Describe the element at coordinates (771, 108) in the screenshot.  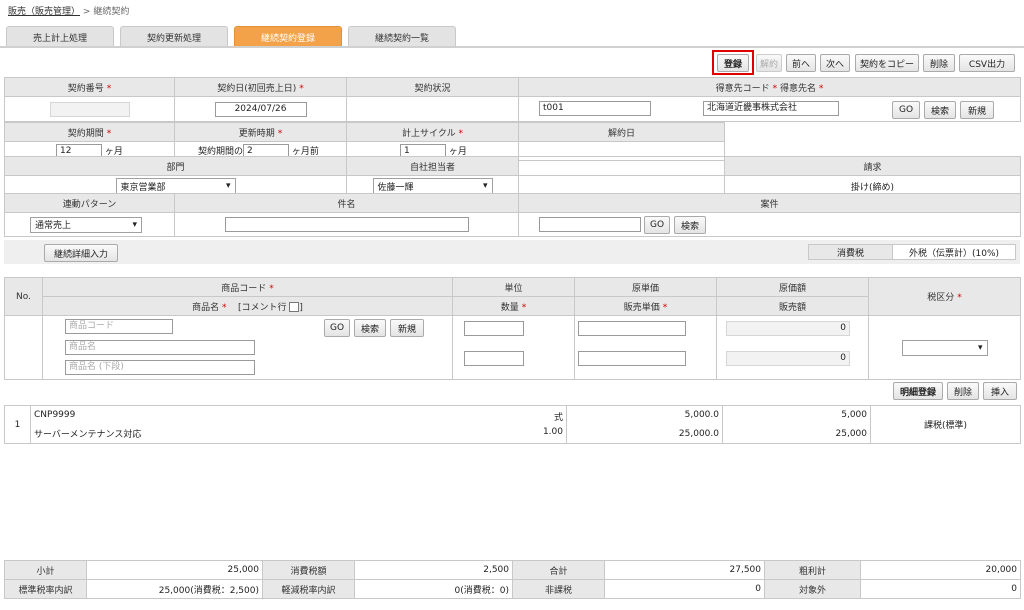
I see `customer-name-field: 北海道近畿事株式会社` at that location.